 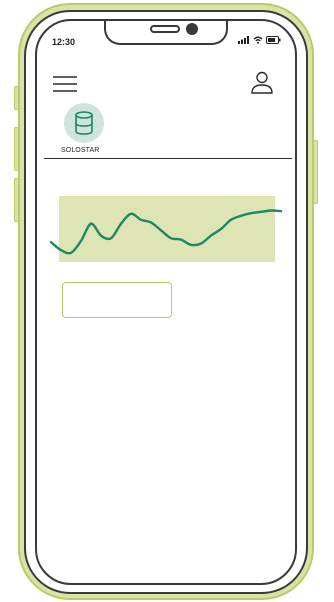 I want to click on speaker-grille, so click(x=165, y=29).